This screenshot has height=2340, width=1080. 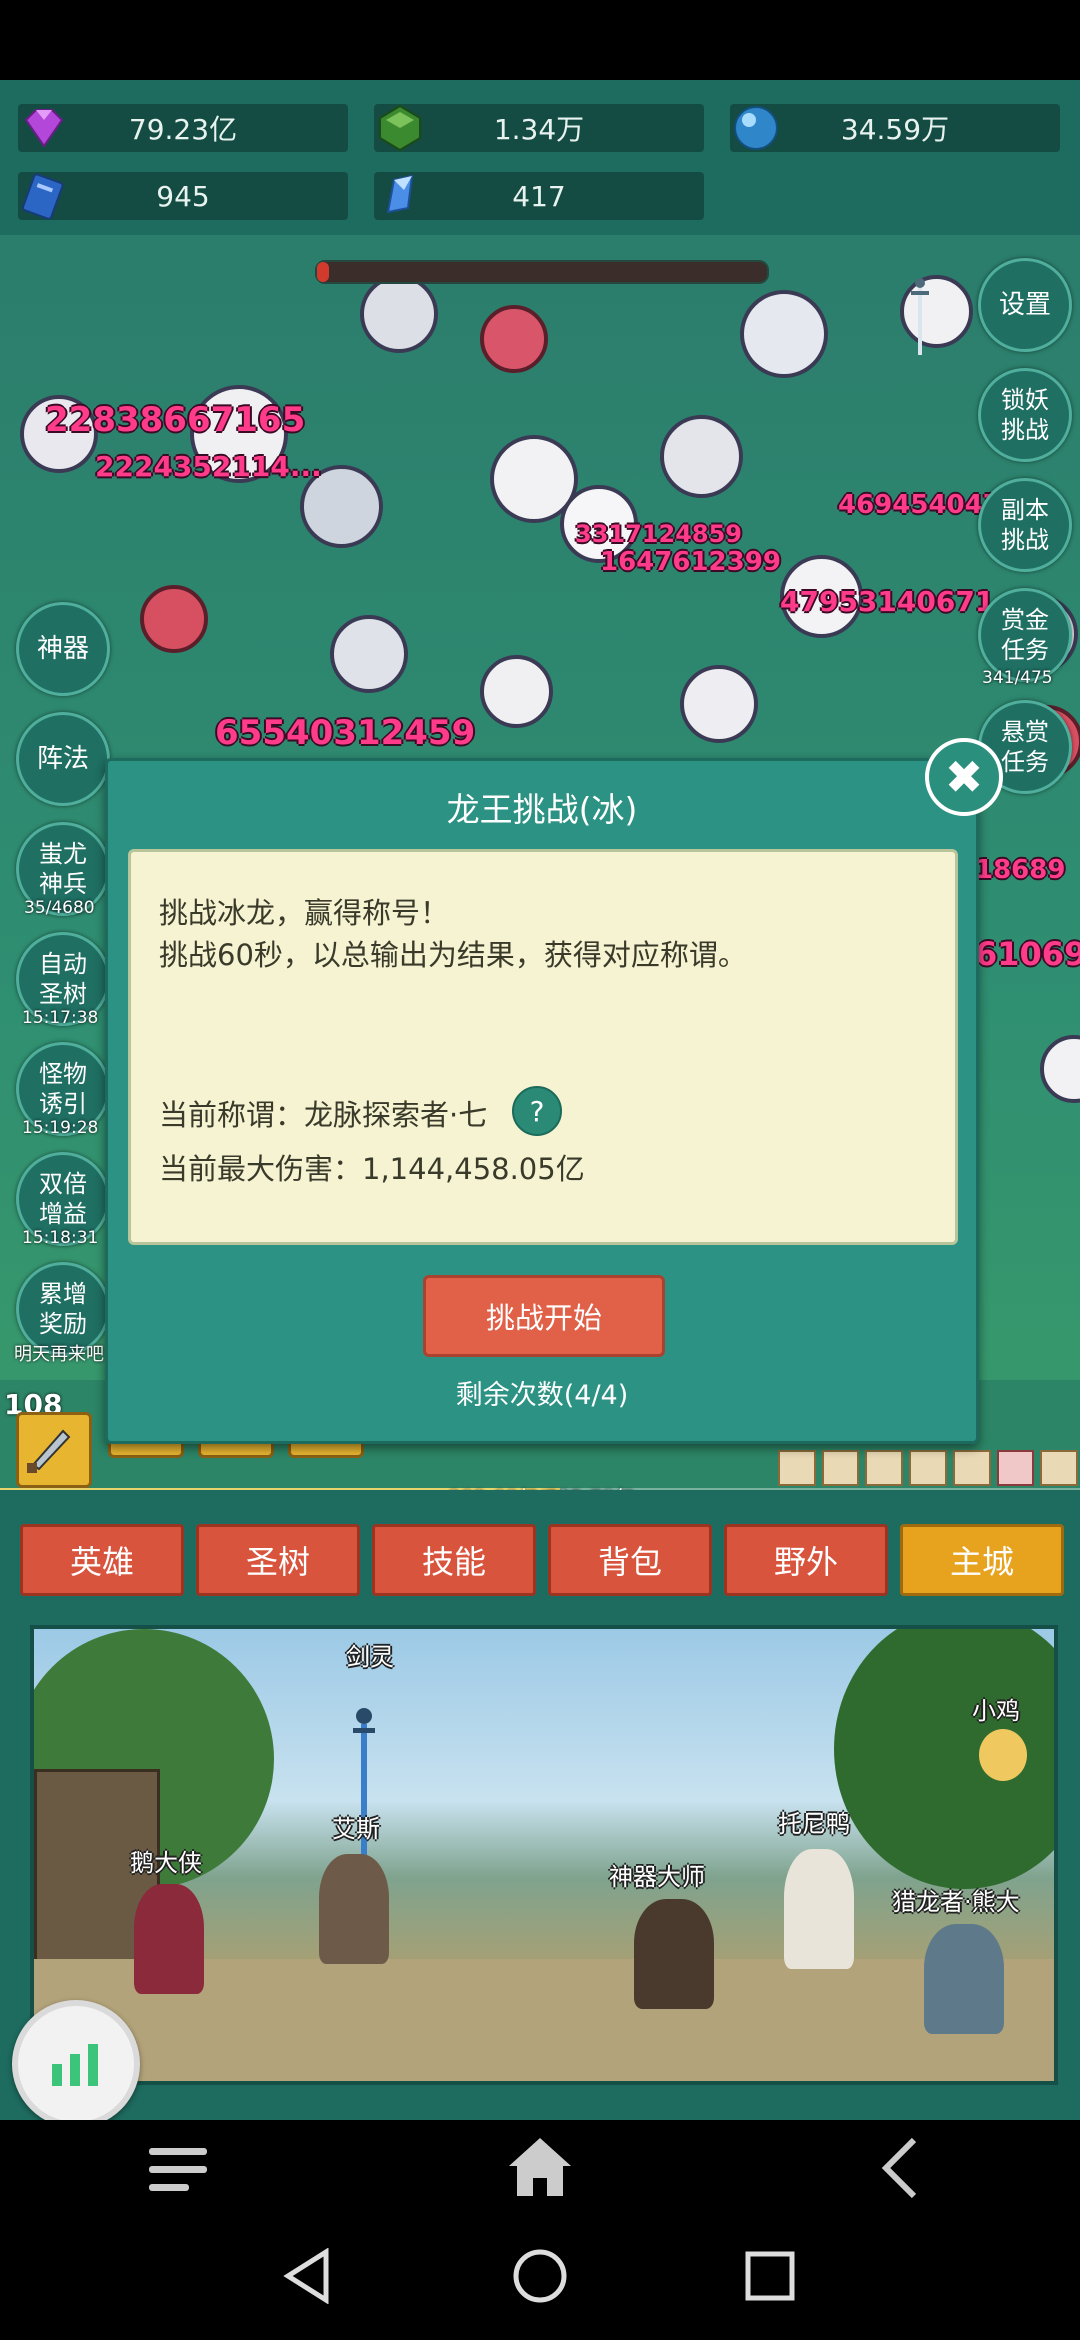 What do you see at coordinates (964, 777) in the screenshot?
I see `close-icon: ✖` at bounding box center [964, 777].